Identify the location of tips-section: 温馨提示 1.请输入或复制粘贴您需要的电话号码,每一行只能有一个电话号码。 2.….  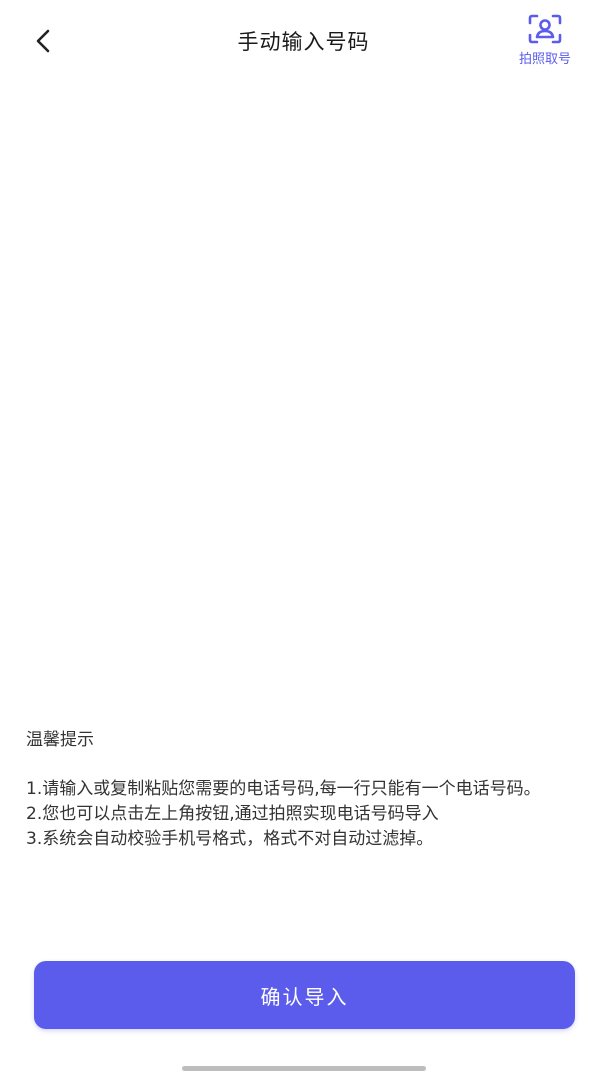
(306, 790).